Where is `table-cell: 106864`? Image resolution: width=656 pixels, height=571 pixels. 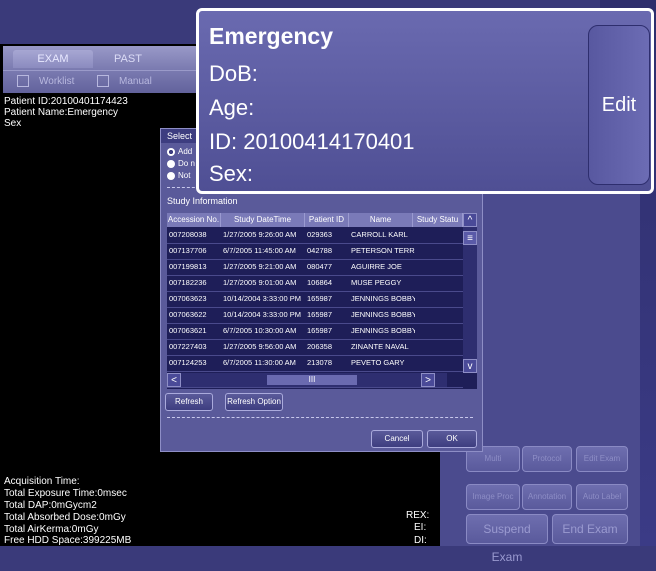 table-cell: 106864 is located at coordinates (320, 282).